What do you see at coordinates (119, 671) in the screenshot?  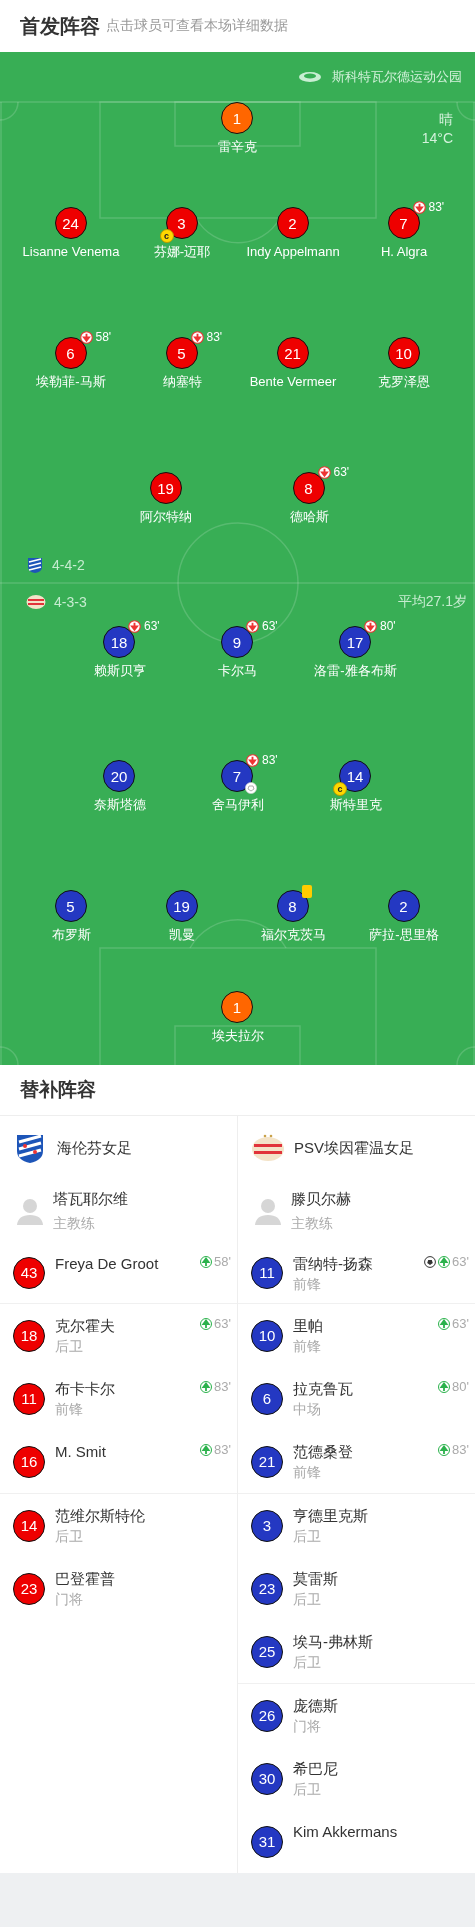 I see `player-name: 赖斯贝亨` at bounding box center [119, 671].